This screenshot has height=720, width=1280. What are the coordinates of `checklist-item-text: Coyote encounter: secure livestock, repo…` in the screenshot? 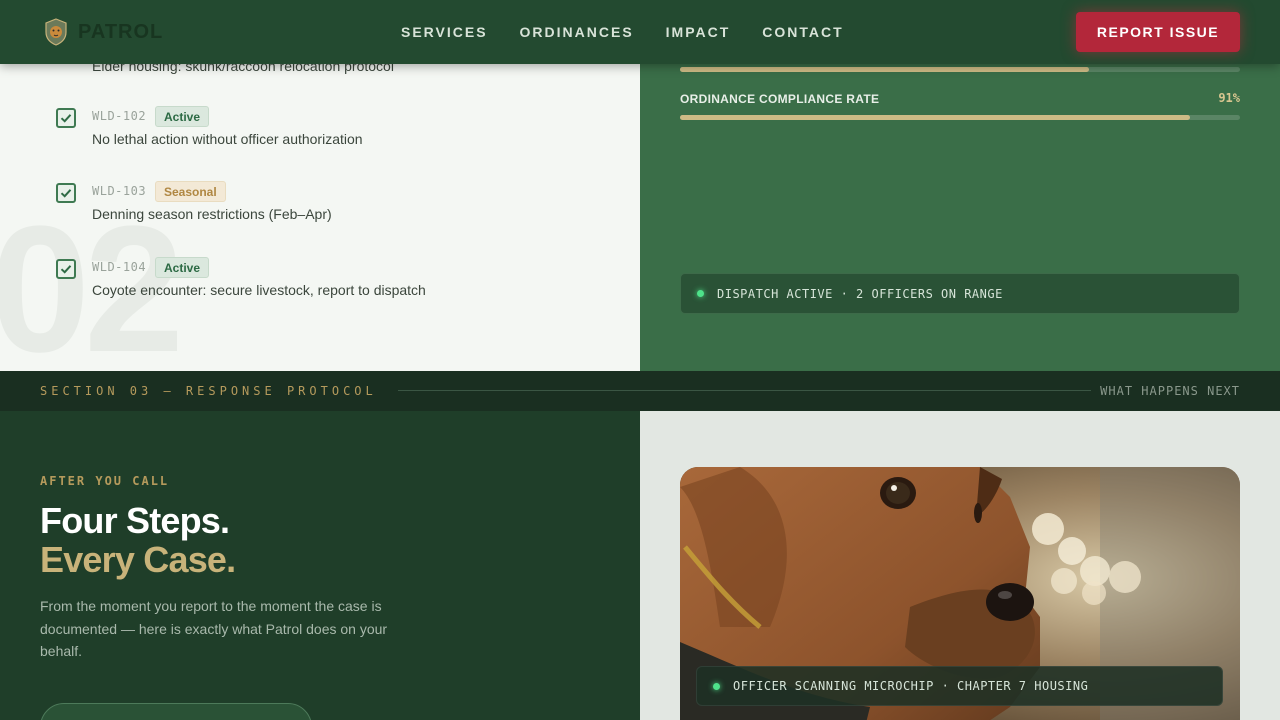 It's located at (259, 290).